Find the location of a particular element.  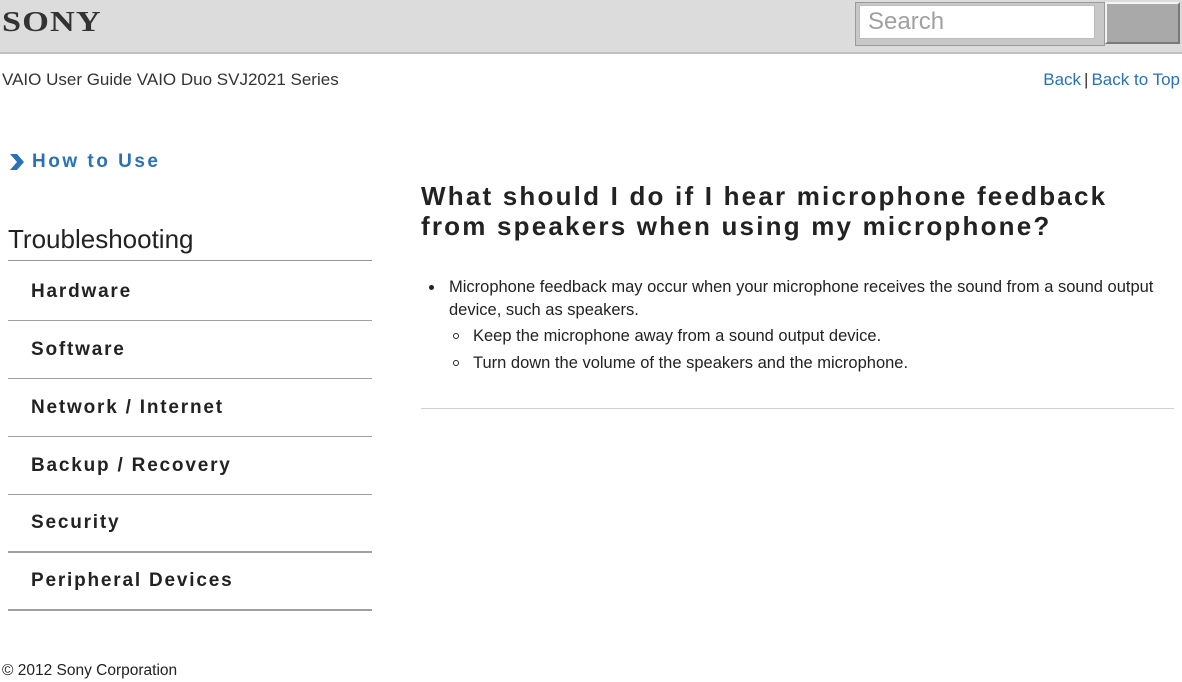

content-divider is located at coordinates (797, 408).